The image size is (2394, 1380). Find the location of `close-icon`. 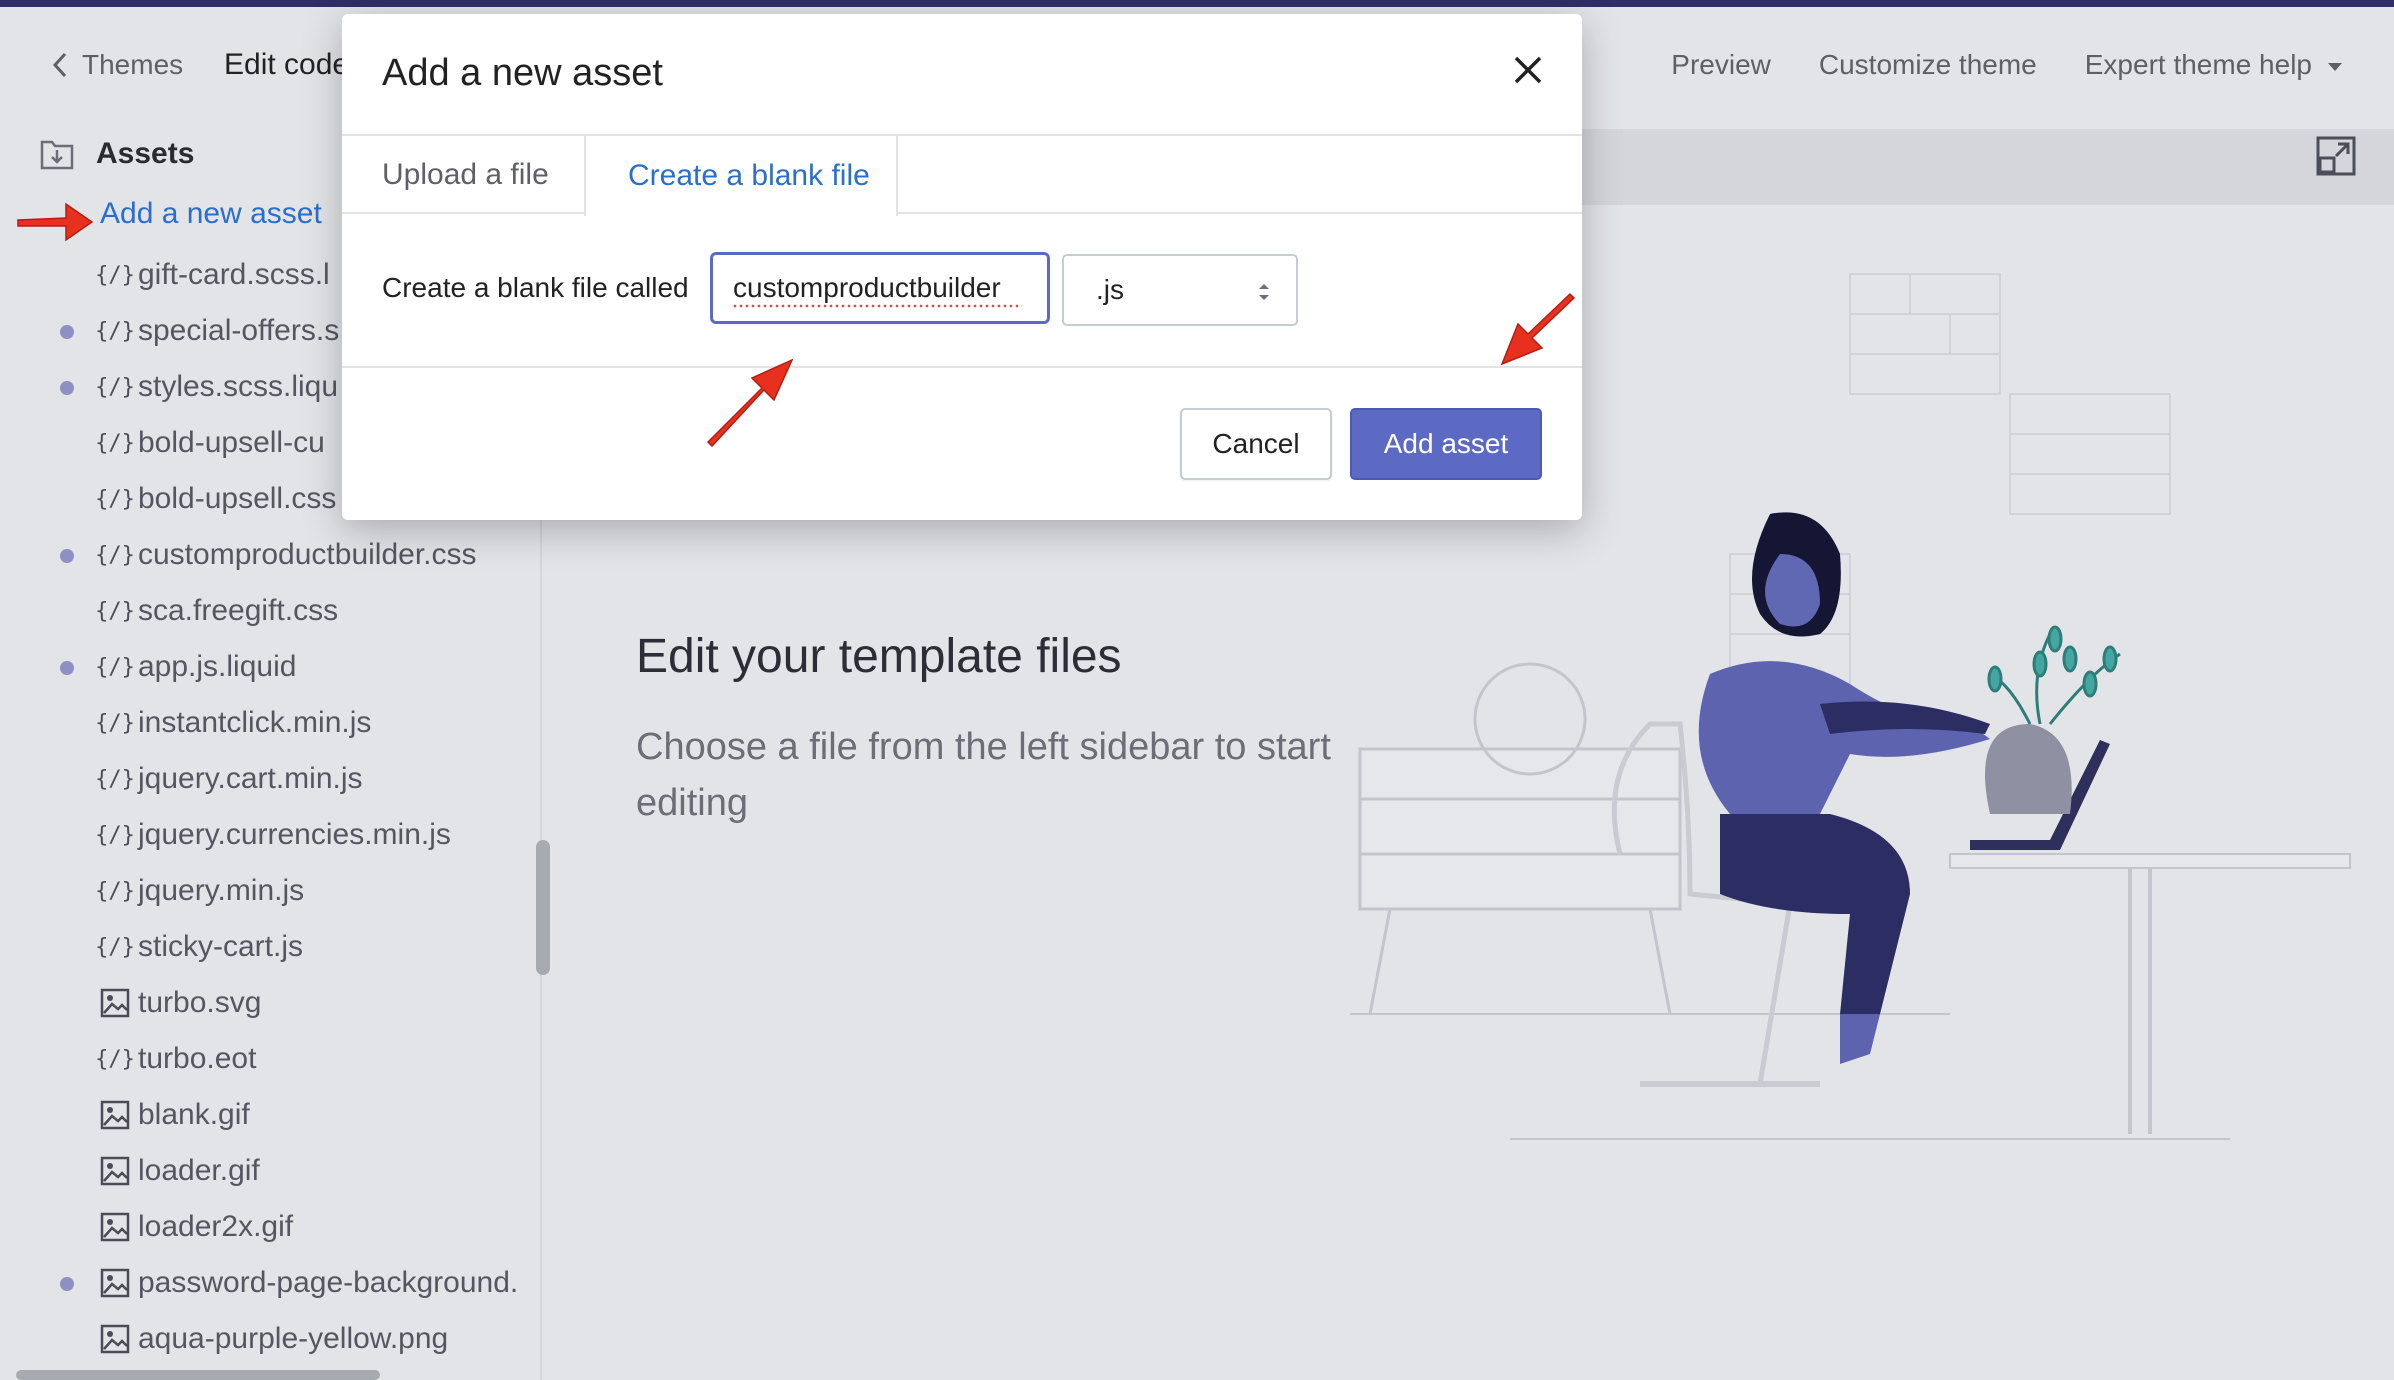

close-icon is located at coordinates (1528, 70).